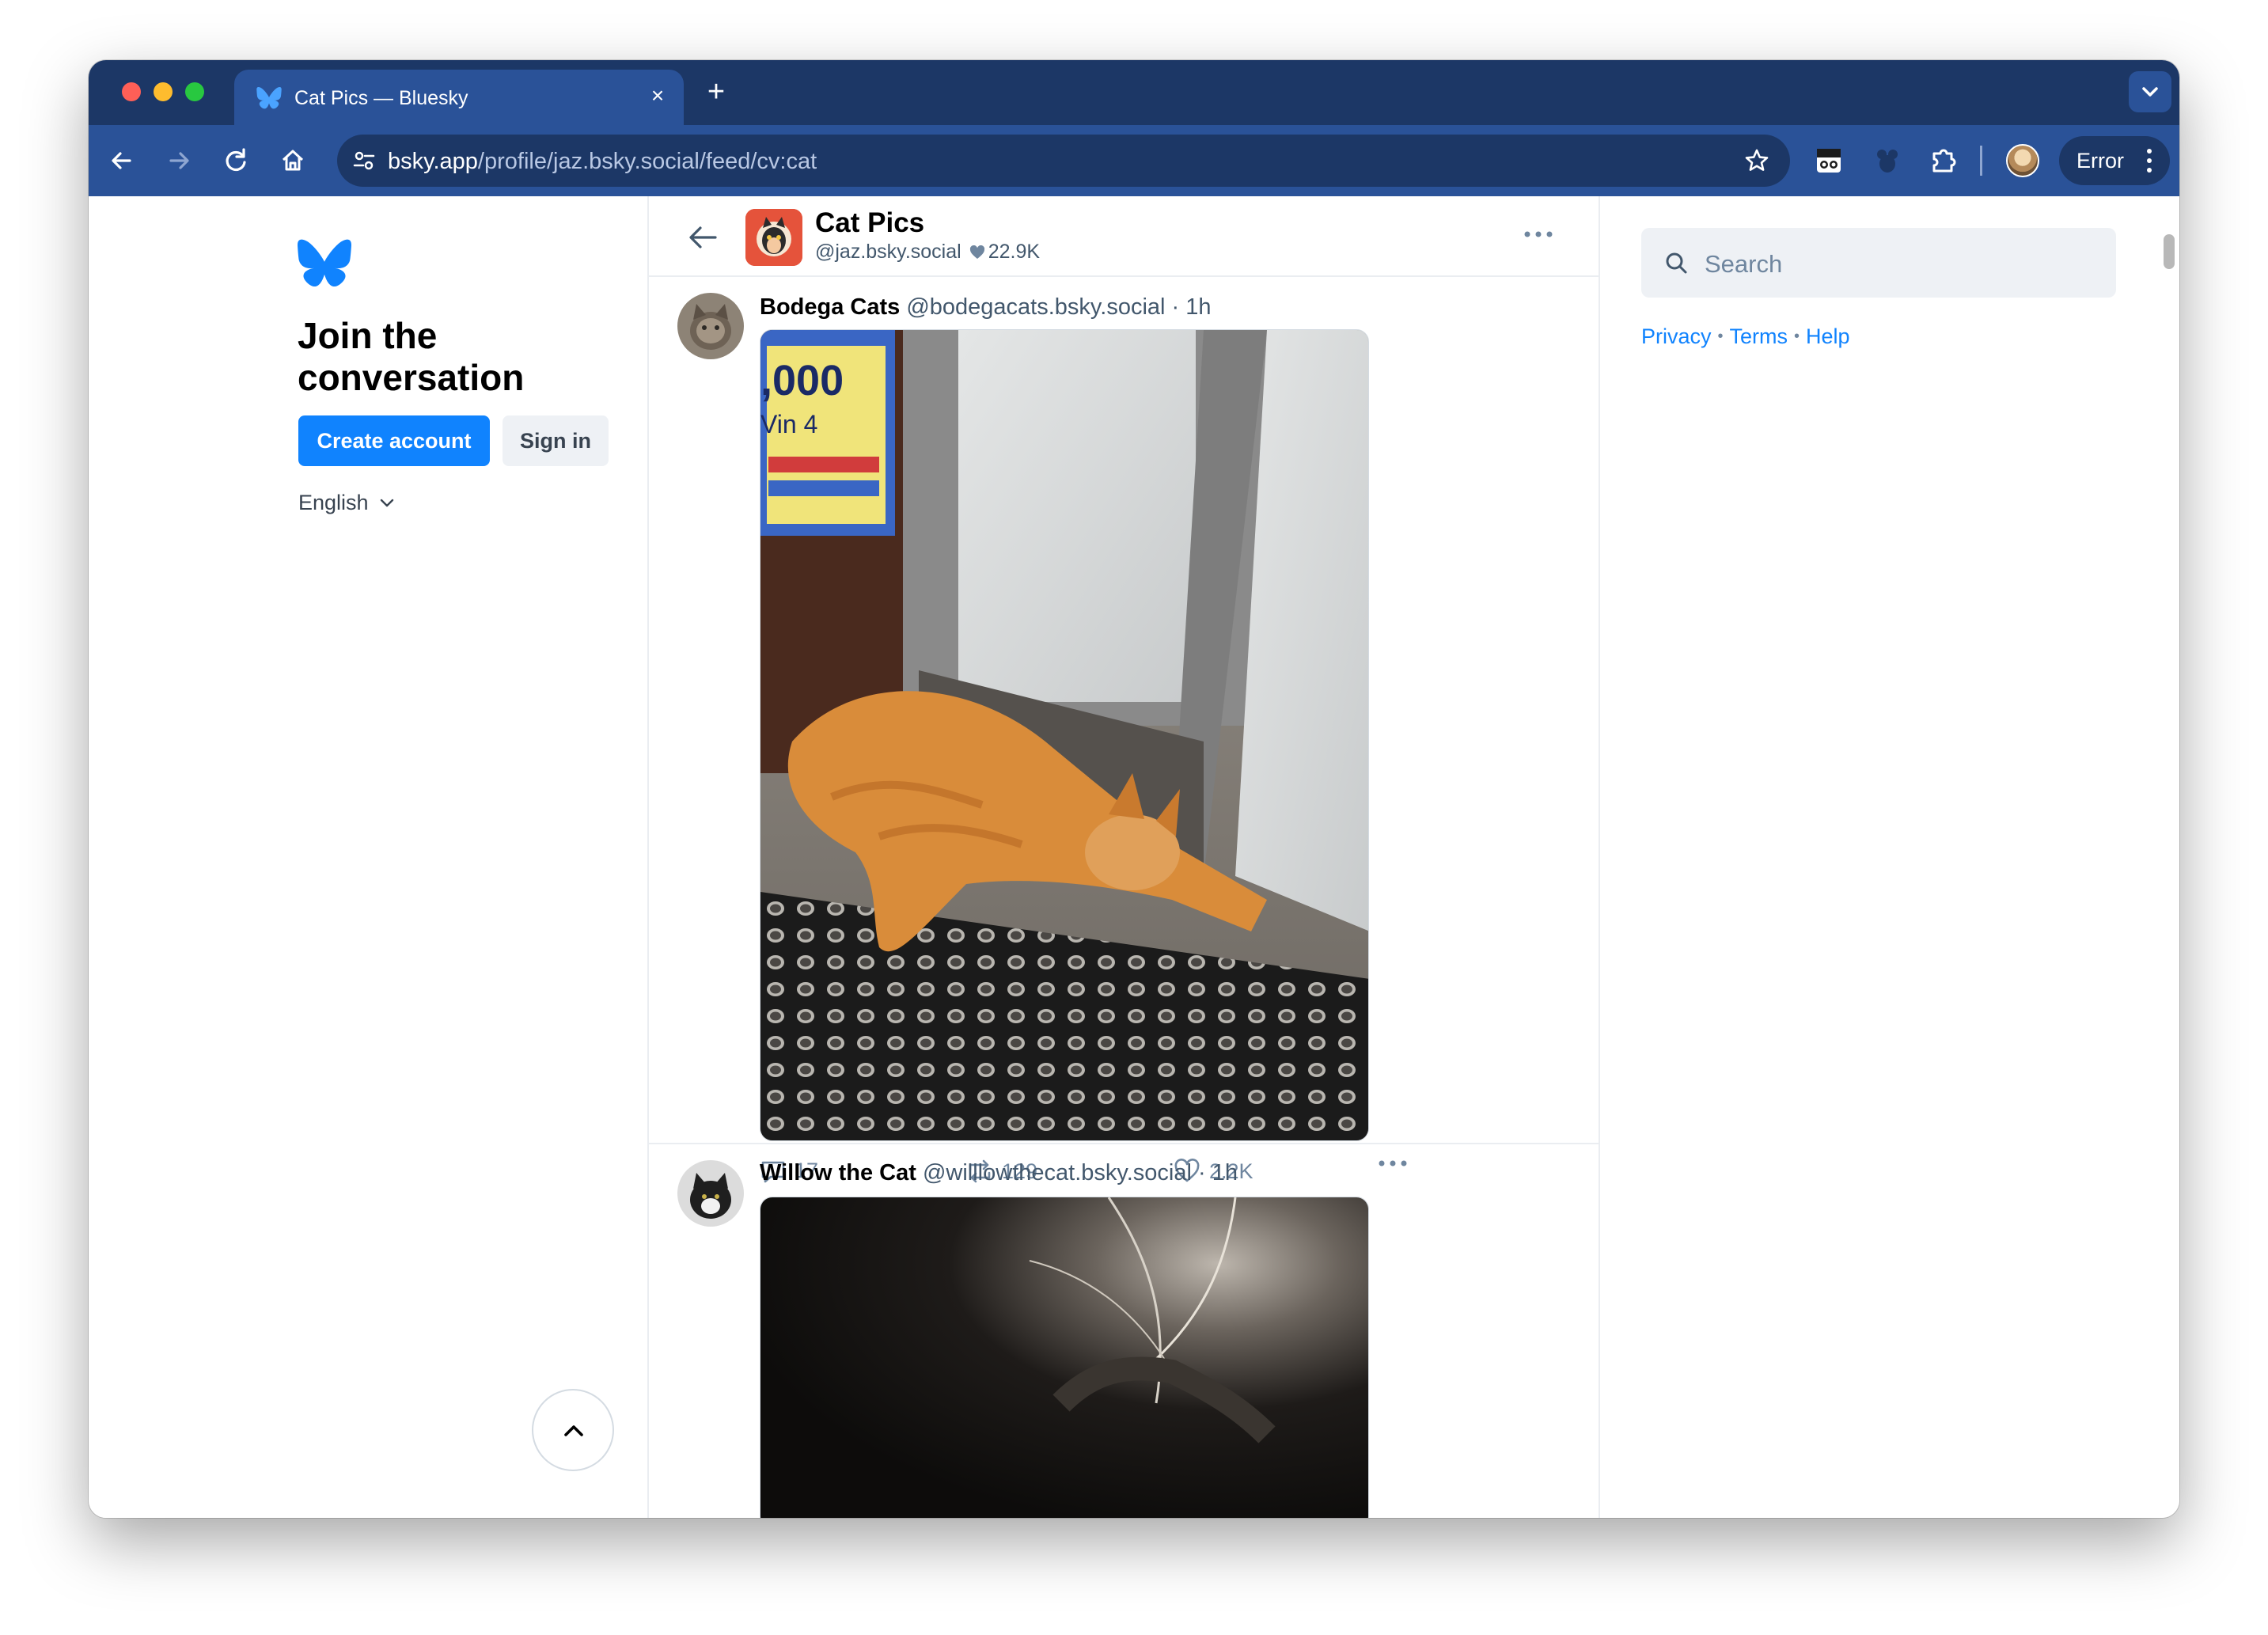  What do you see at coordinates (1828, 336) in the screenshot?
I see `help-link: Help` at bounding box center [1828, 336].